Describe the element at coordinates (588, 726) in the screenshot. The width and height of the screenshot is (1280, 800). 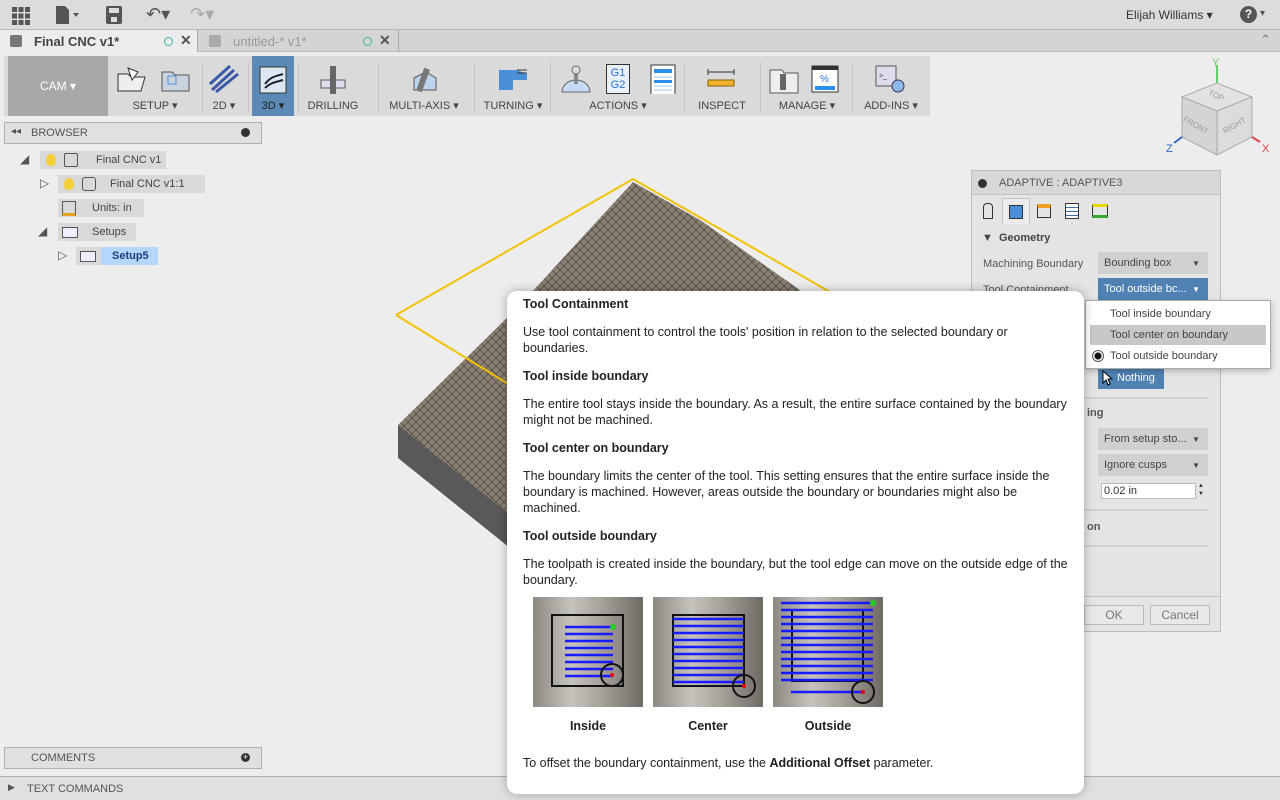
I see `inside-caption: Inside` at that location.